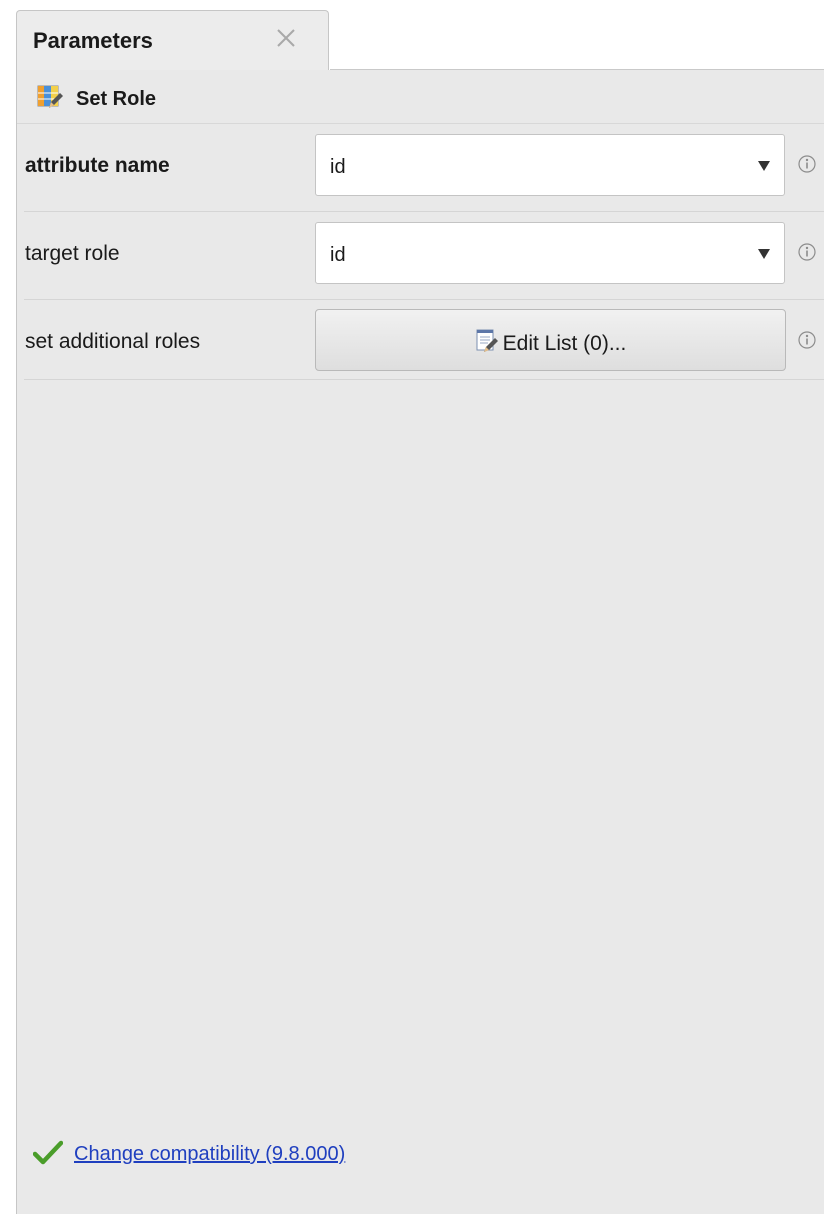 The width and height of the screenshot is (824, 1214). Describe the element at coordinates (113, 341) in the screenshot. I see `param-label-set-additional-roles: set additional roles` at that location.